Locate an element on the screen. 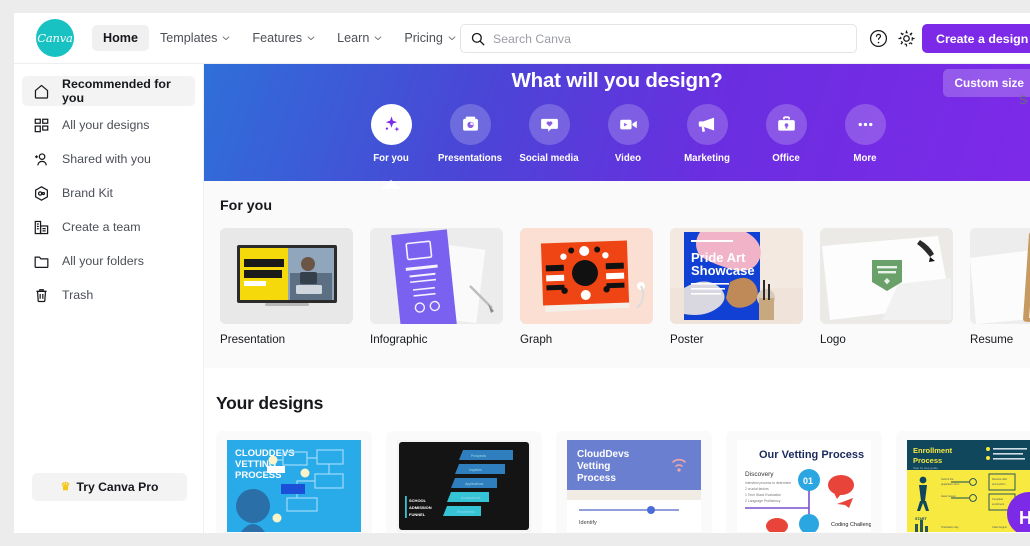 The height and width of the screenshot is (546, 1030). nav-item-templates: Templates is located at coordinates (195, 38).